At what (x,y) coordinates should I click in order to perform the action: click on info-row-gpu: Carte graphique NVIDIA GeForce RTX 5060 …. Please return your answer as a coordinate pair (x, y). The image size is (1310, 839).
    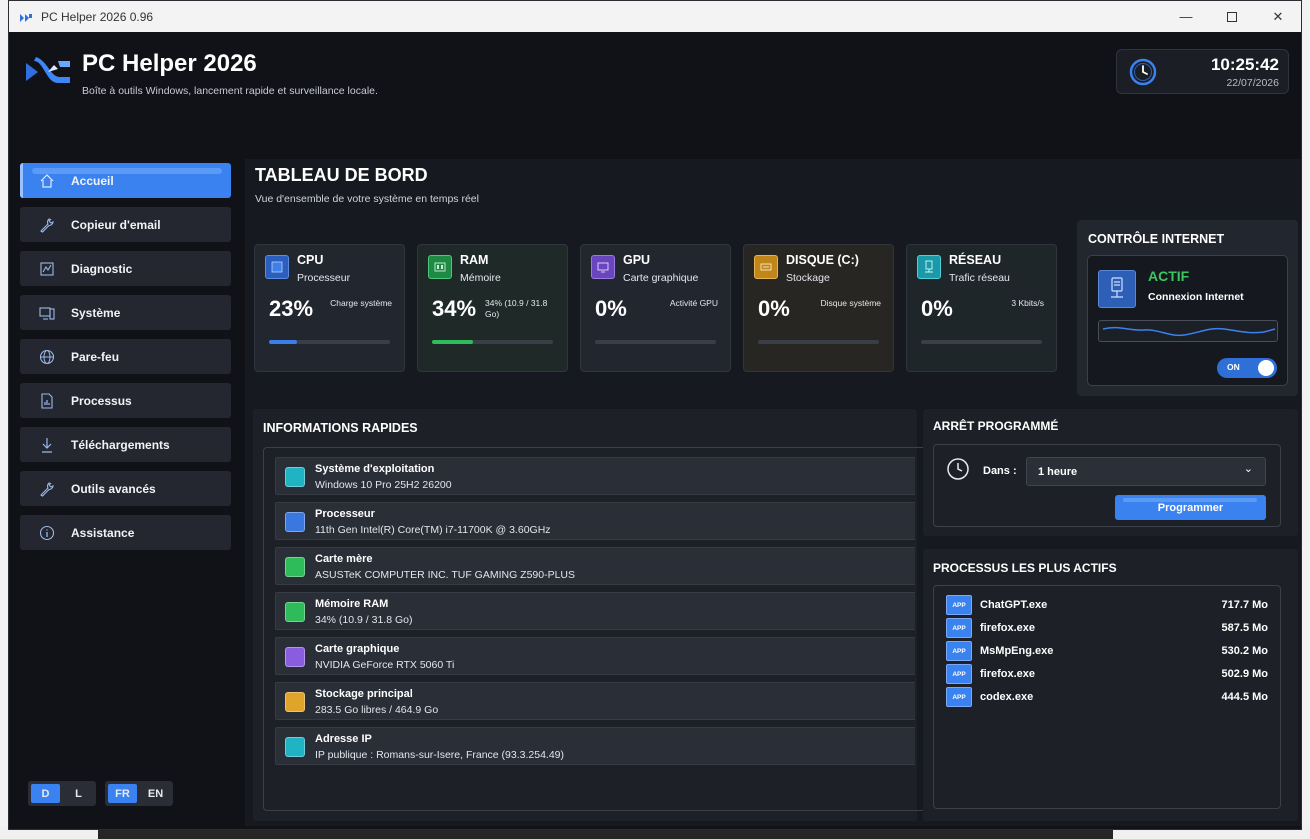
    Looking at the image, I should click on (595, 656).